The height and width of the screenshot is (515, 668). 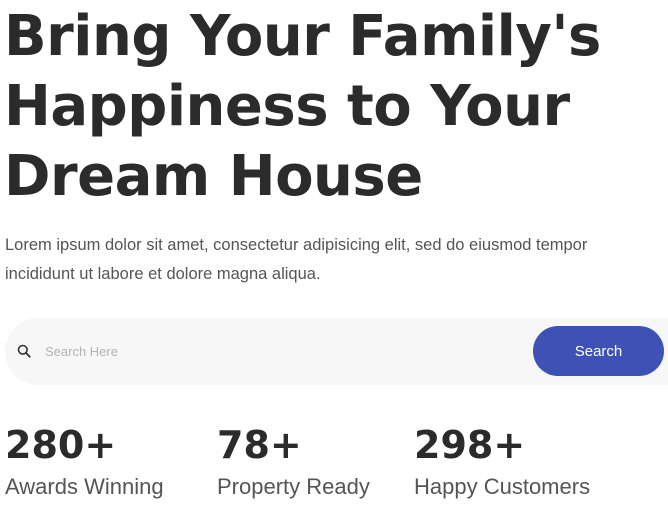 I want to click on stat-awards: 280+ Awards Winning, so click(x=84, y=461).